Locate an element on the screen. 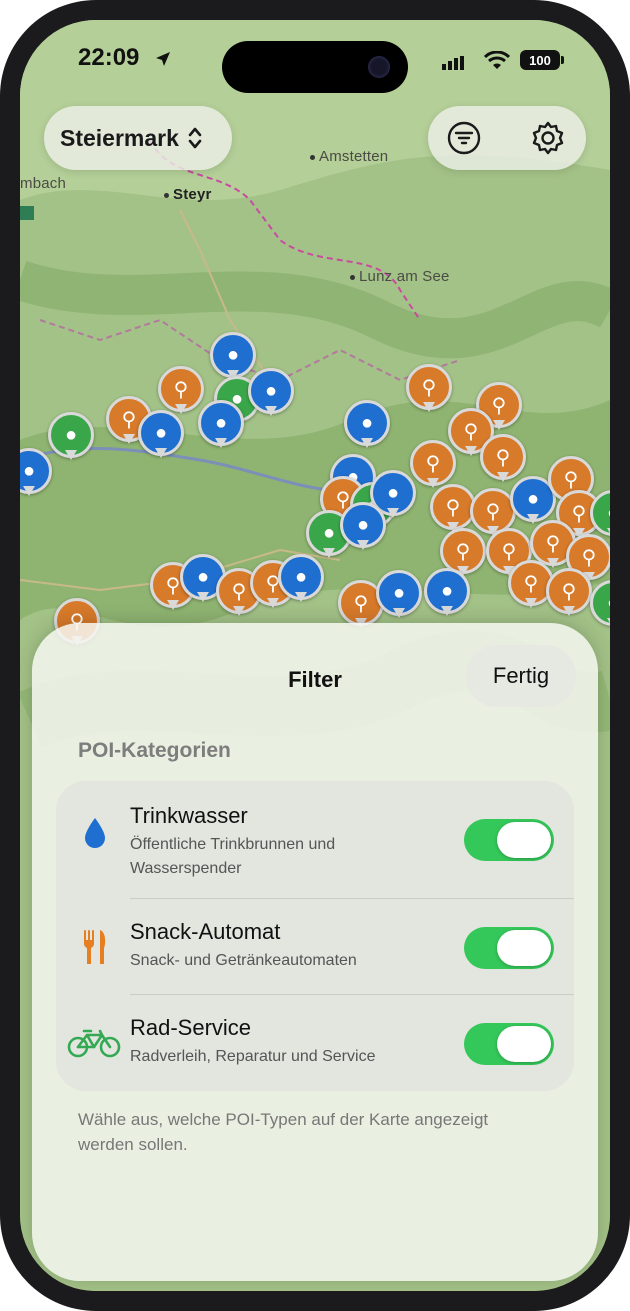  section-header: POI-Kategorien is located at coordinates (154, 750).